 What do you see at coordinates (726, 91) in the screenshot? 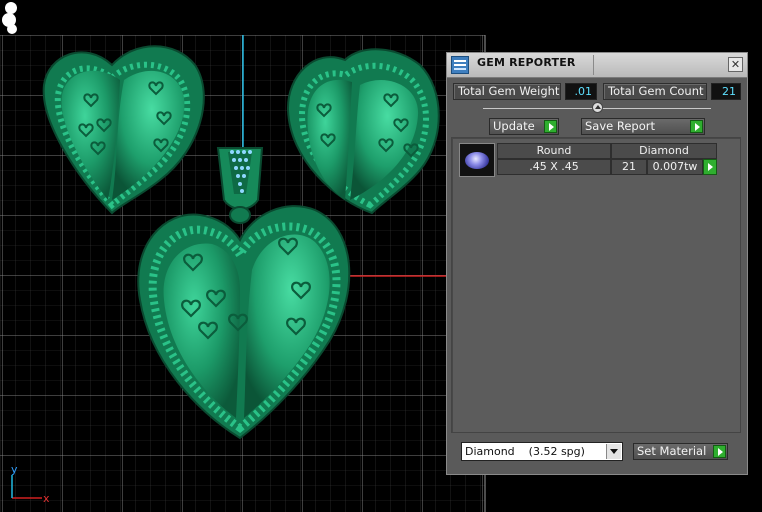
I see `total-gem-count-value: 21` at bounding box center [726, 91].